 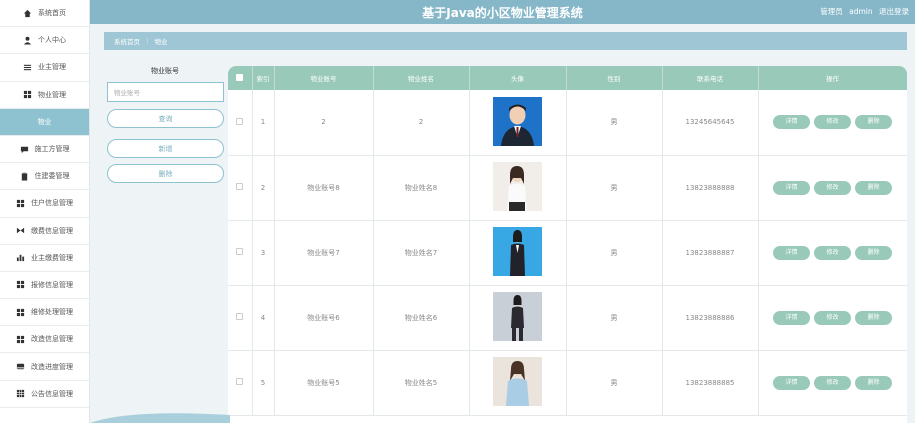 I want to click on cell-name: 物业姓名7, so click(x=421, y=253).